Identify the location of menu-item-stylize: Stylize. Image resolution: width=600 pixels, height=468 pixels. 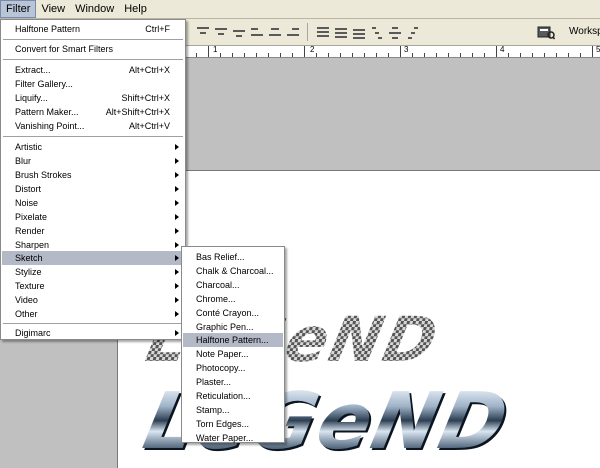
(93, 272).